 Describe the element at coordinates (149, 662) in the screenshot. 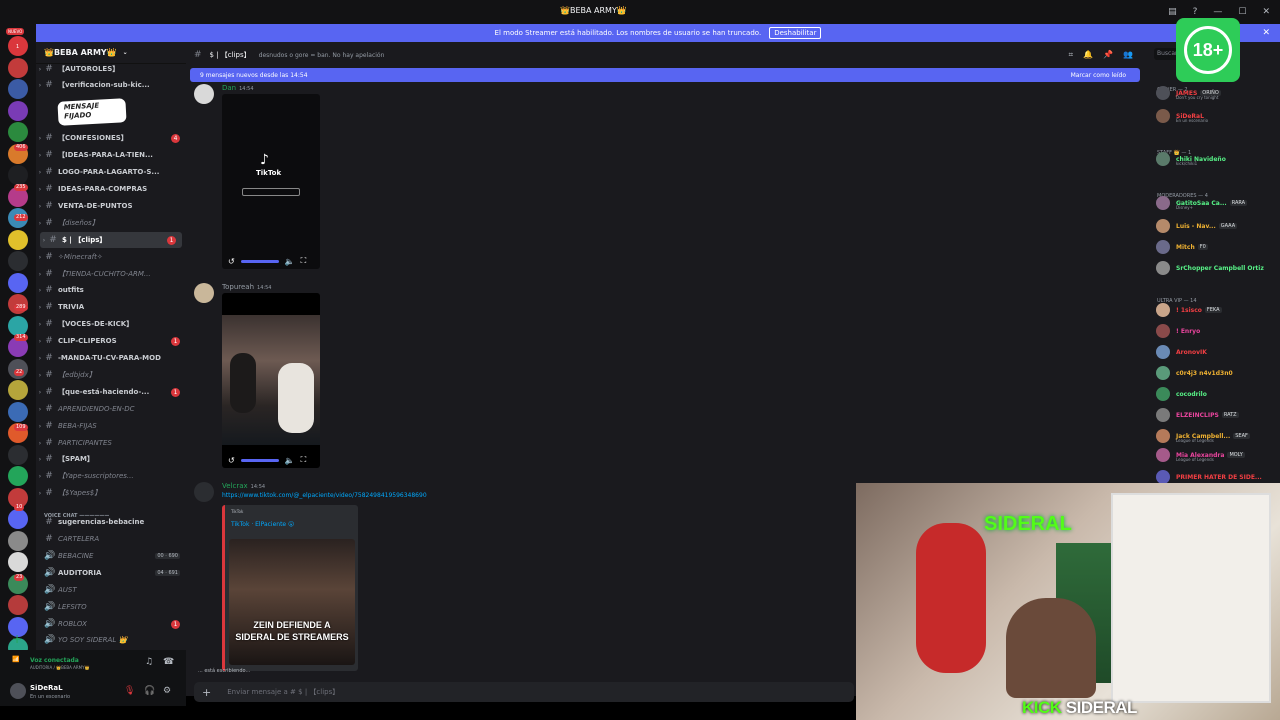

I see `soundboard-icon: ♫` at that location.